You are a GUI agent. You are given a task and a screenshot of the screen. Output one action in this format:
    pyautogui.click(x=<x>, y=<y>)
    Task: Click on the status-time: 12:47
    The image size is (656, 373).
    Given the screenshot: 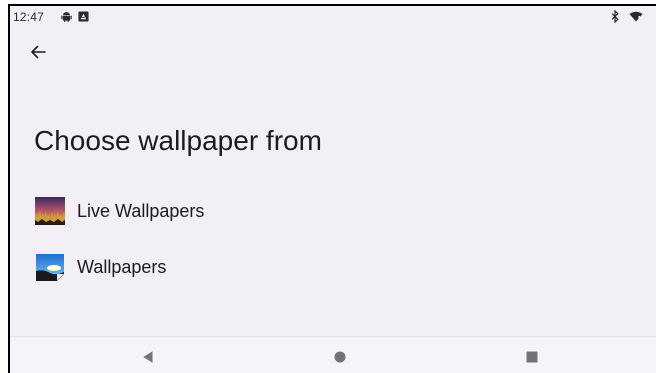 What is the action you would take?
    pyautogui.click(x=29, y=17)
    